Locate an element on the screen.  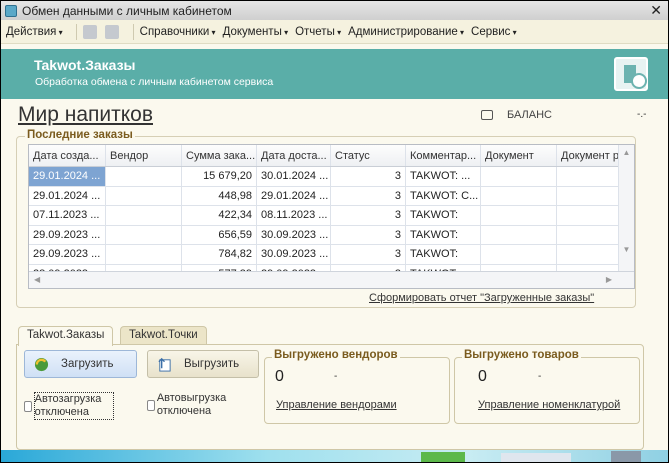
scroll-right-icon: ▶ is located at coordinates (609, 279).